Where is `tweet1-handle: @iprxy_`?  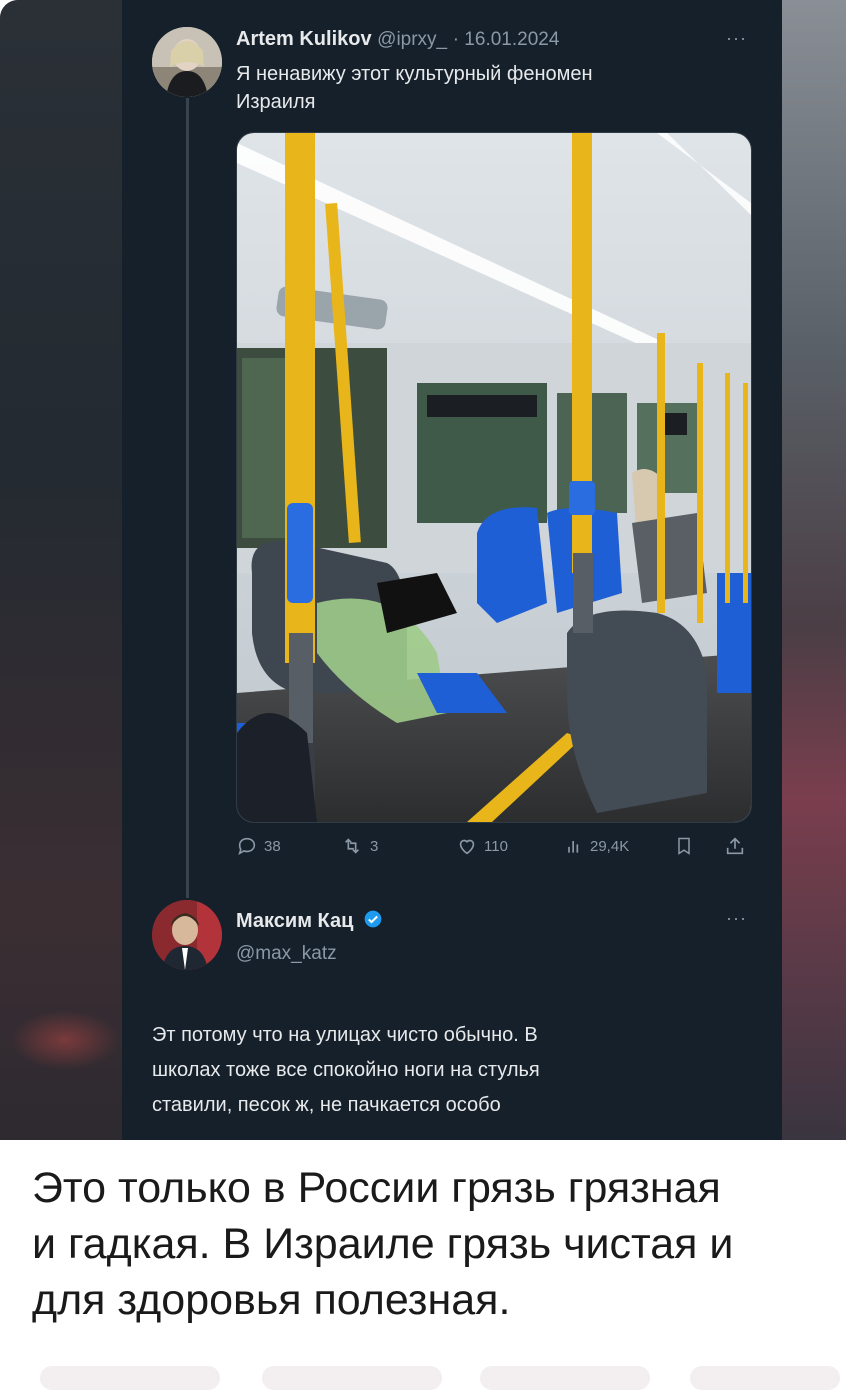 tweet1-handle: @iprxy_ is located at coordinates (412, 39).